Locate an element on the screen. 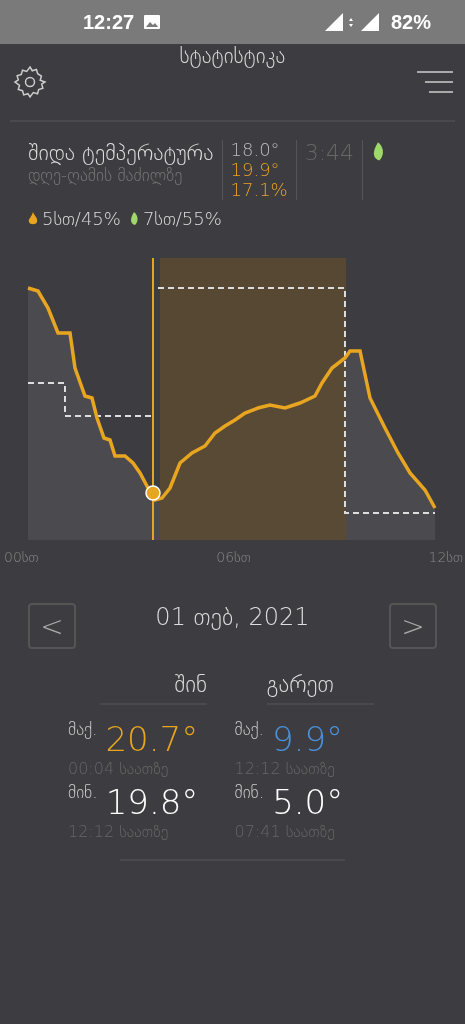  stat-value: 19.8° is located at coordinates (152, 802).